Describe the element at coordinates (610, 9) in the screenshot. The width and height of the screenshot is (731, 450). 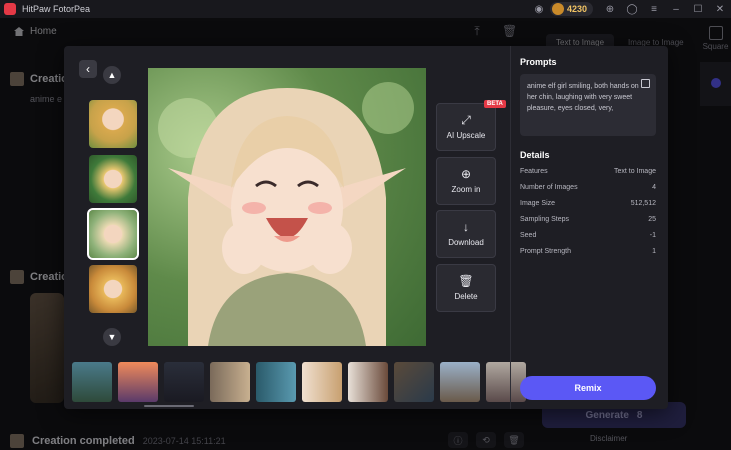
I see `add-coin-icon: ⊕` at that location.